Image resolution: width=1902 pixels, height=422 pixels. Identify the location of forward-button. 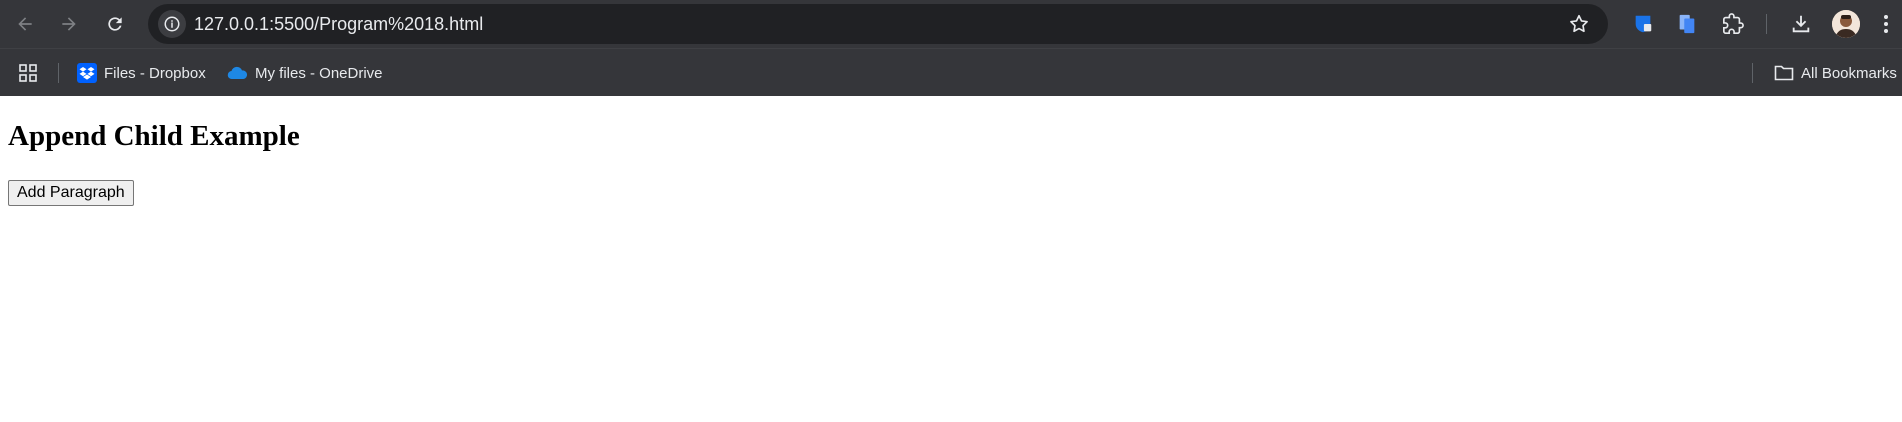
(69, 24).